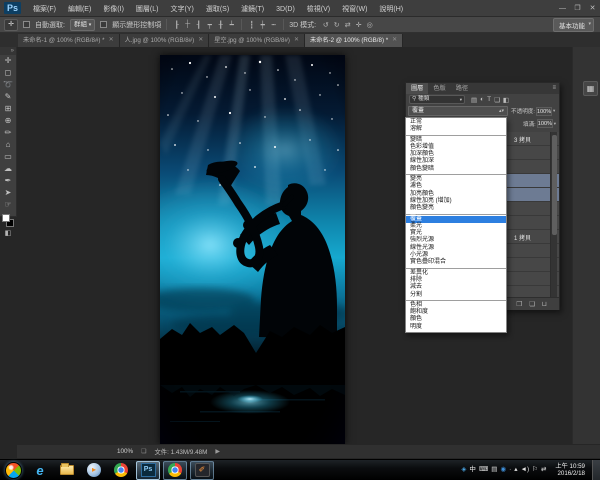 The image size is (600, 480). Describe the element at coordinates (262, 25) in the screenshot. I see `distribute-icon: ┿` at that location.